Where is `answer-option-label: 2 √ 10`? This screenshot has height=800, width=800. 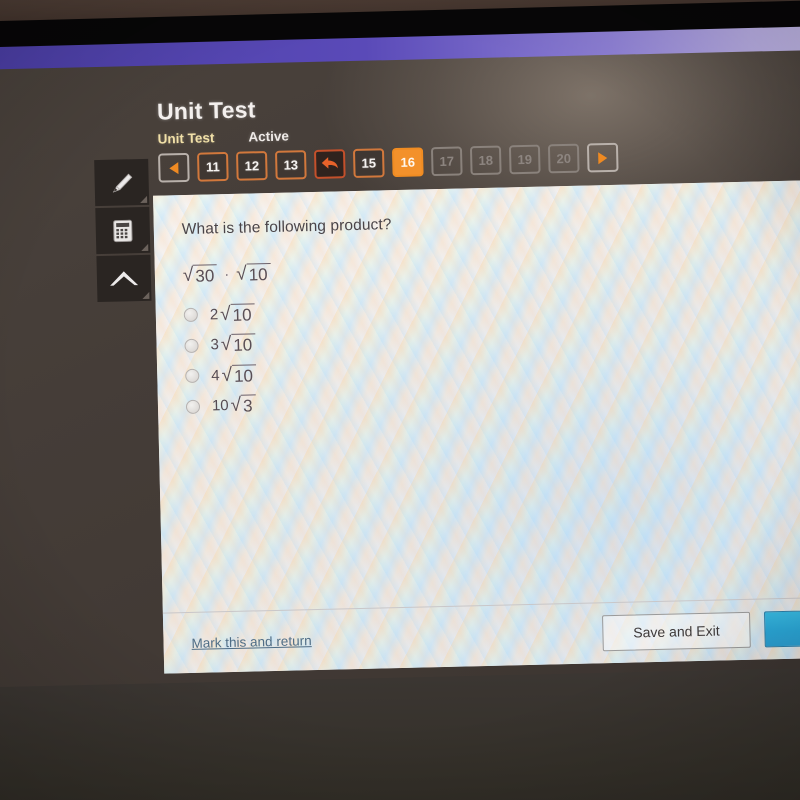 answer-option-label: 2 √ 10 is located at coordinates (232, 314).